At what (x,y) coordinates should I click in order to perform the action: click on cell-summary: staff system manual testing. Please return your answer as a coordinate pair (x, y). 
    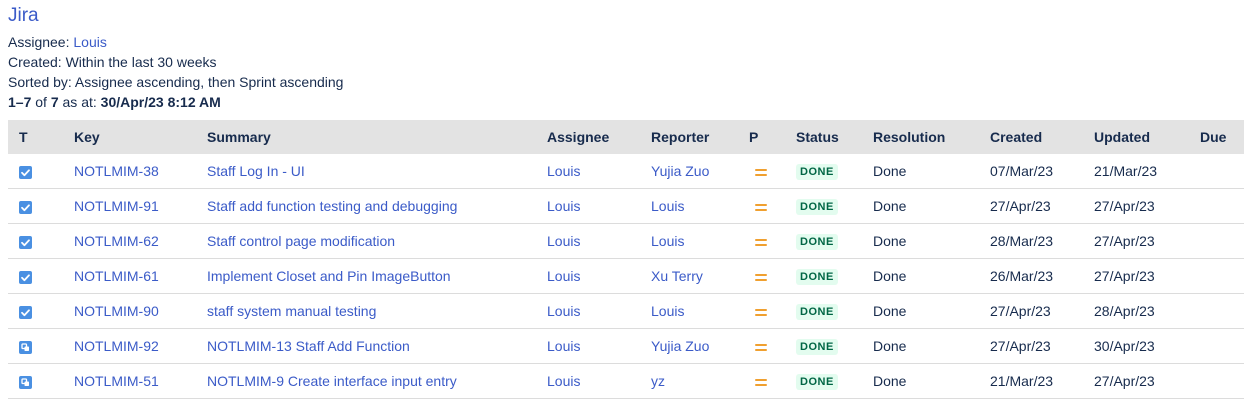
    Looking at the image, I should click on (377, 311).